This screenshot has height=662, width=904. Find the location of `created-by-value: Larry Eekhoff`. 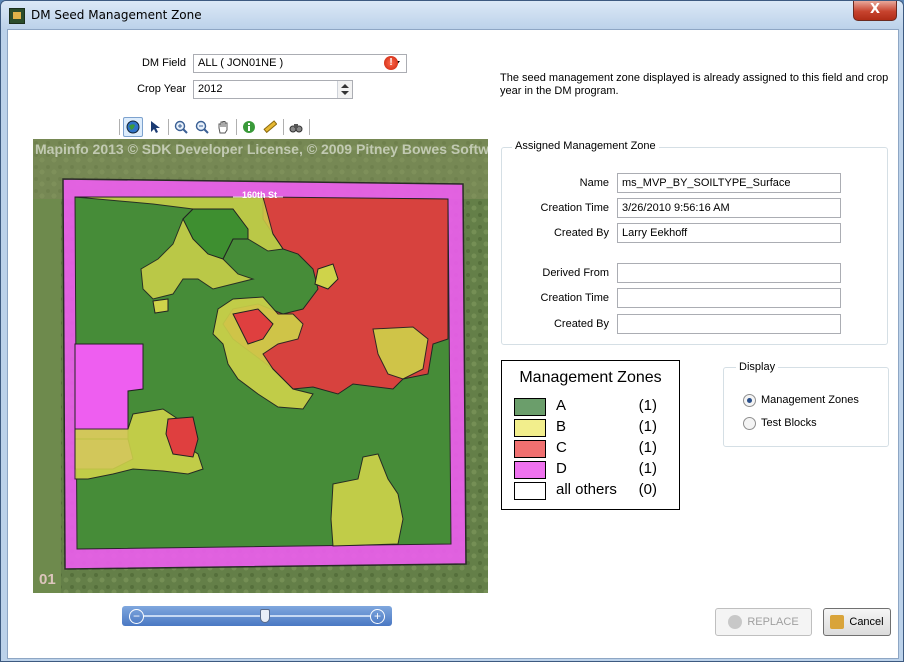

created-by-value: Larry Eekhoff is located at coordinates (655, 233).